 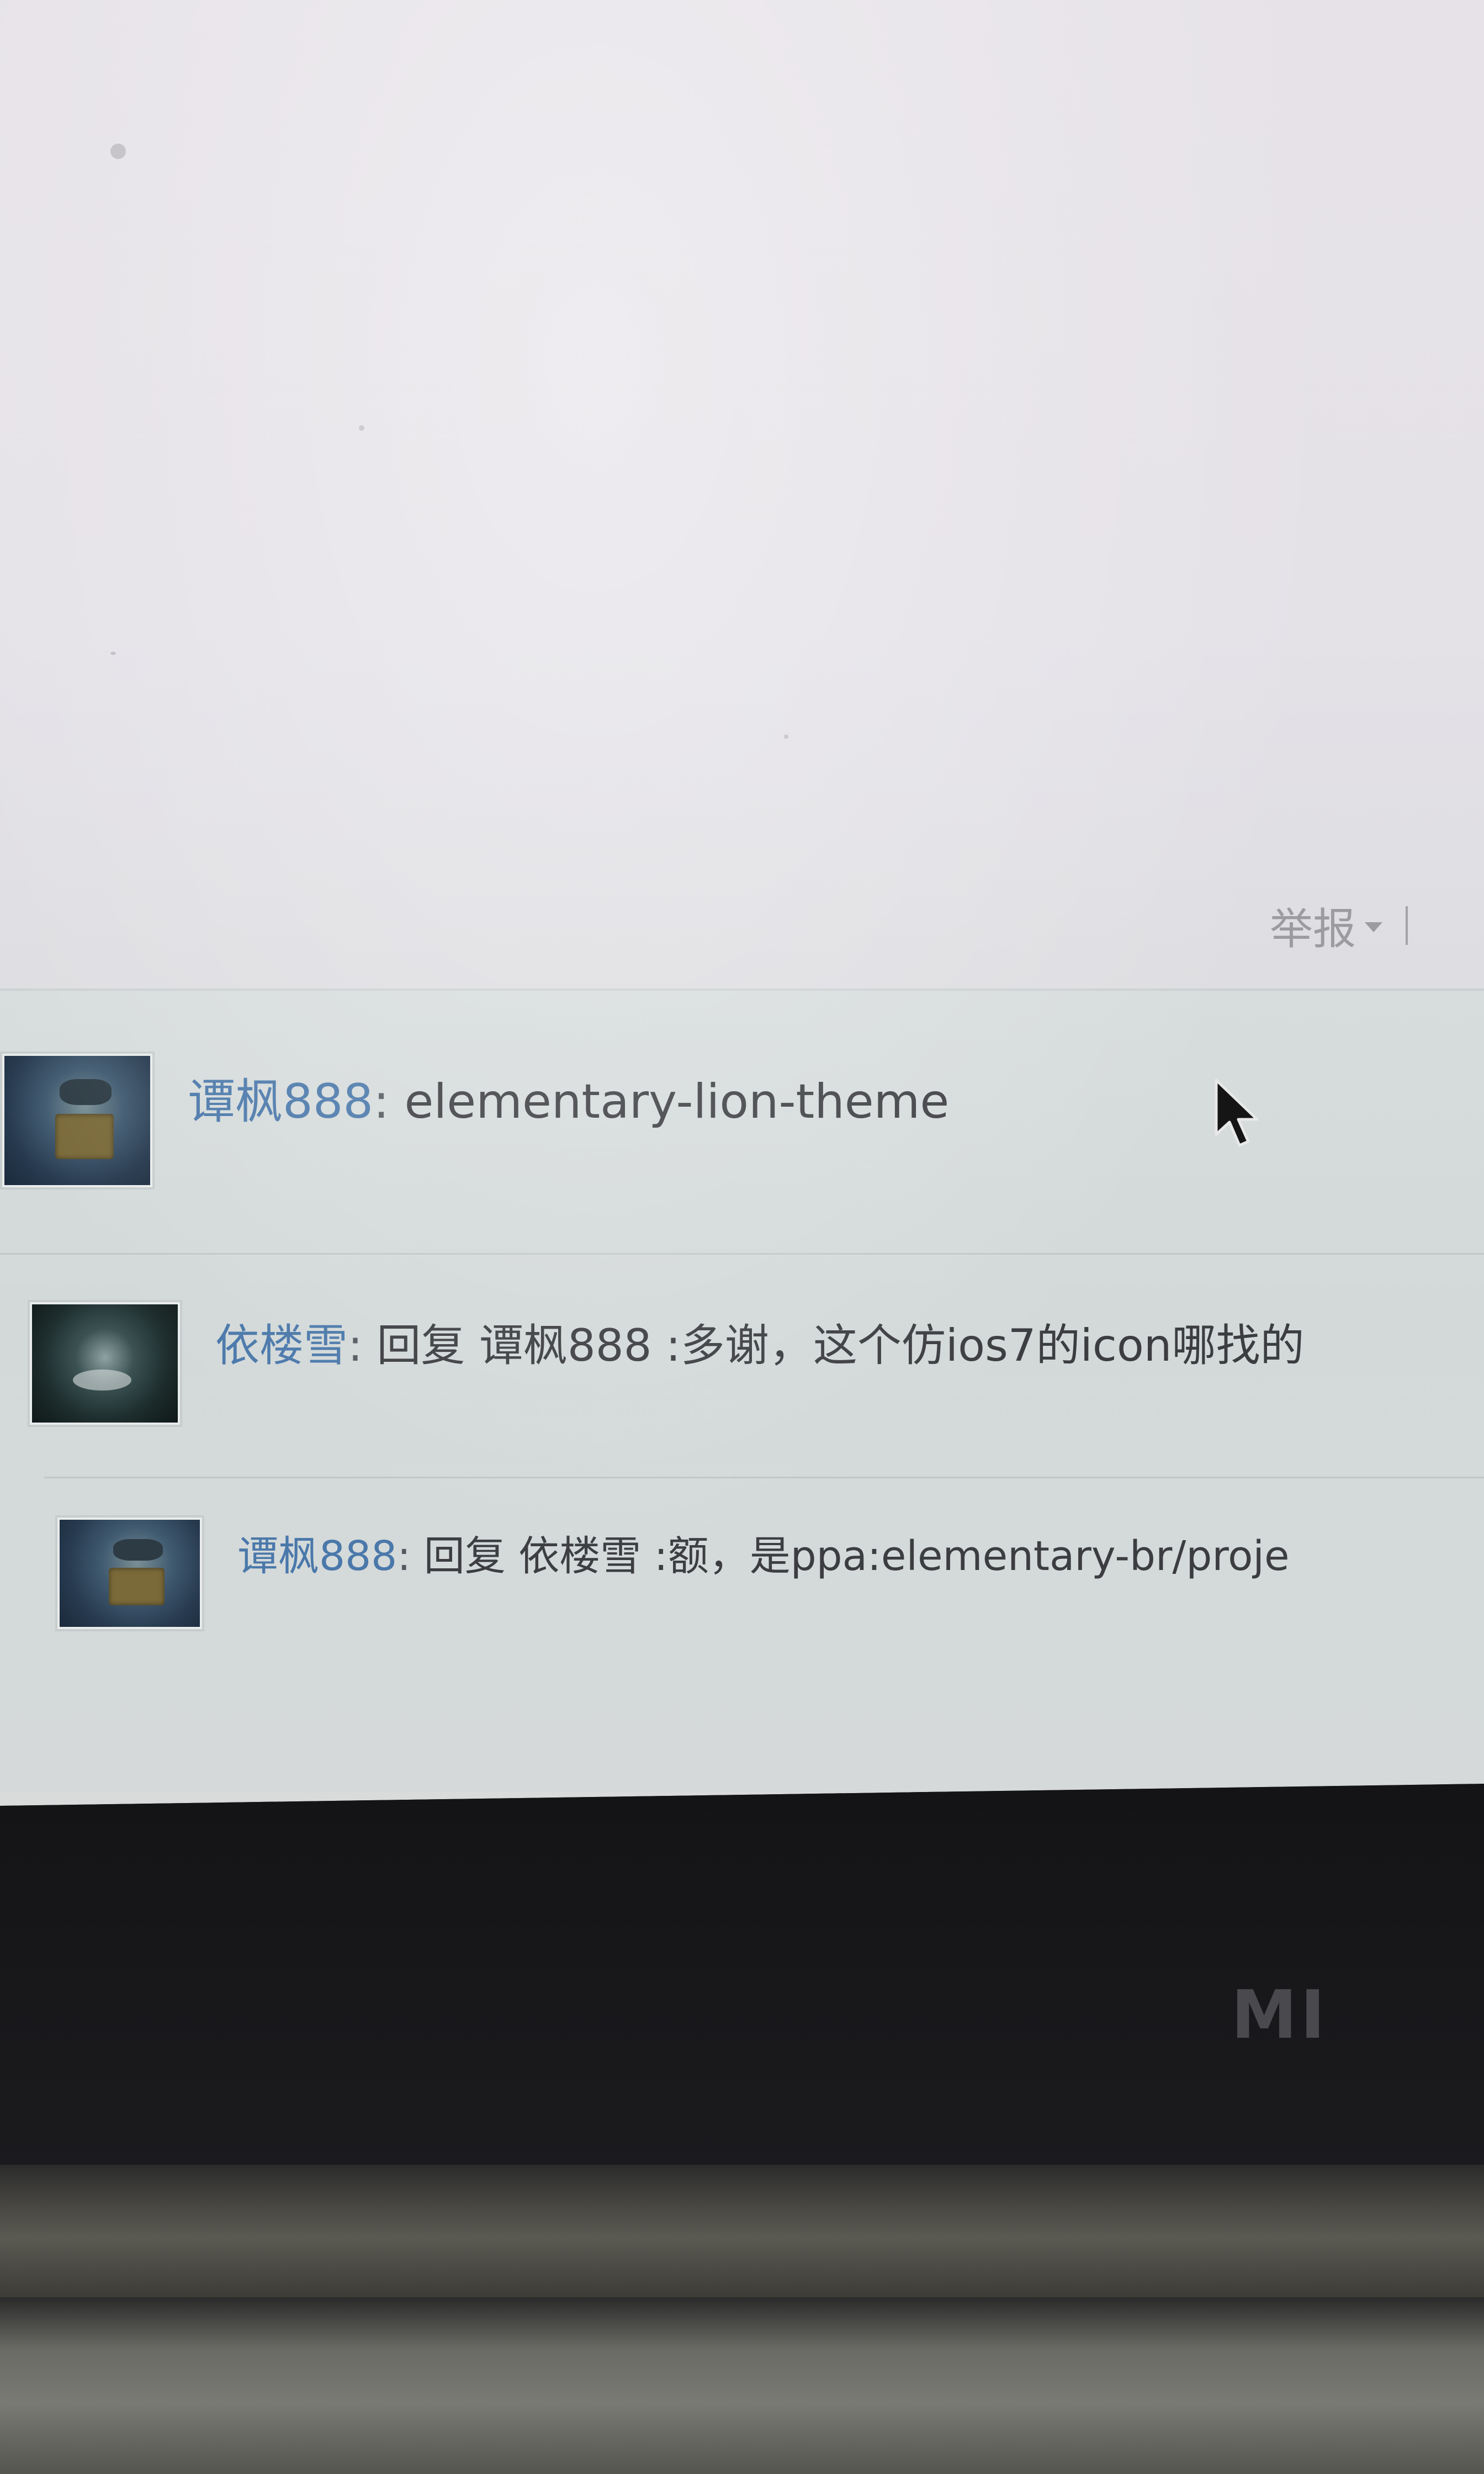 I want to click on comment-item: 依楼雪: 回复 谭枫888 :多谢，这个仿ios7的icon哪找的, so click(x=666, y=1363).